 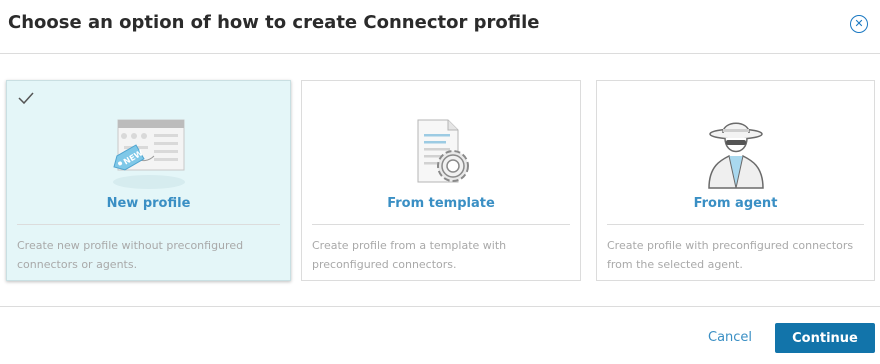 What do you see at coordinates (825, 338) in the screenshot?
I see `continue-button: Continue` at bounding box center [825, 338].